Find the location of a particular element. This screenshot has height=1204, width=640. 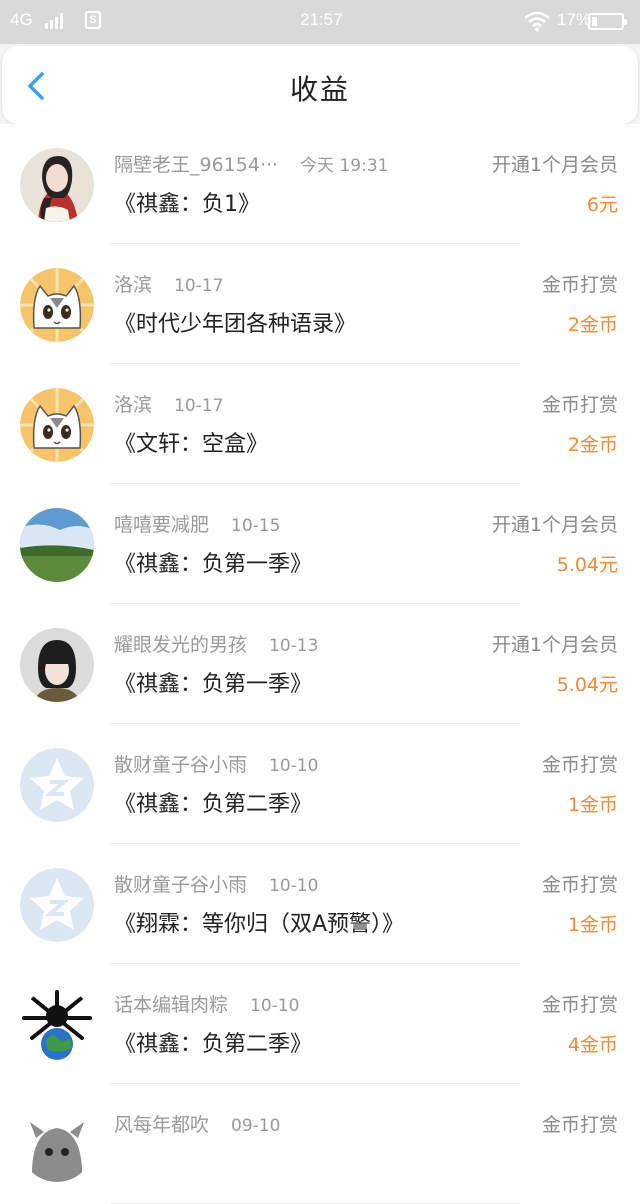

status-bar: 4G S 21:57 17% is located at coordinates (320, 22).